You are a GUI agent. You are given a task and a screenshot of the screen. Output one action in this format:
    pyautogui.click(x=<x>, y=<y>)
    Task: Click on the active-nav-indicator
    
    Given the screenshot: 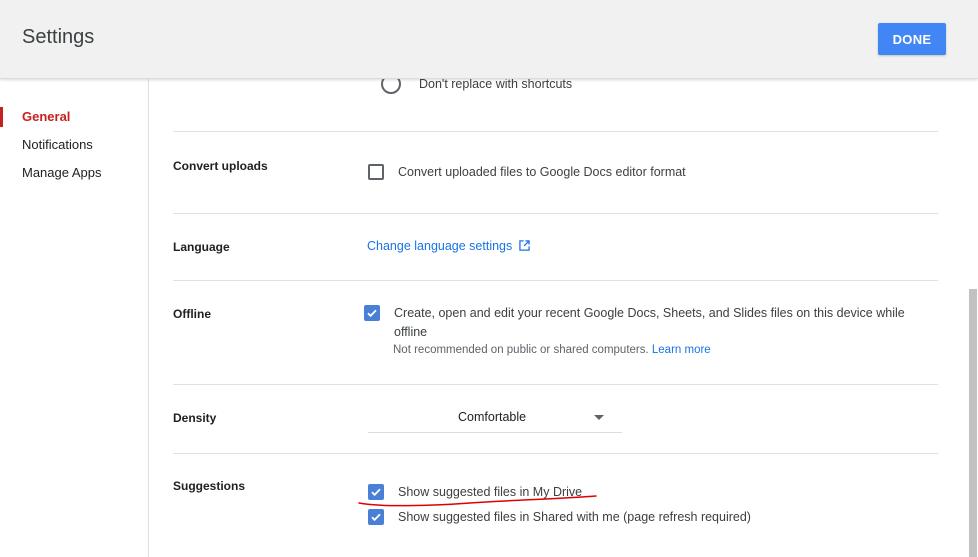 What is the action you would take?
    pyautogui.click(x=1, y=117)
    